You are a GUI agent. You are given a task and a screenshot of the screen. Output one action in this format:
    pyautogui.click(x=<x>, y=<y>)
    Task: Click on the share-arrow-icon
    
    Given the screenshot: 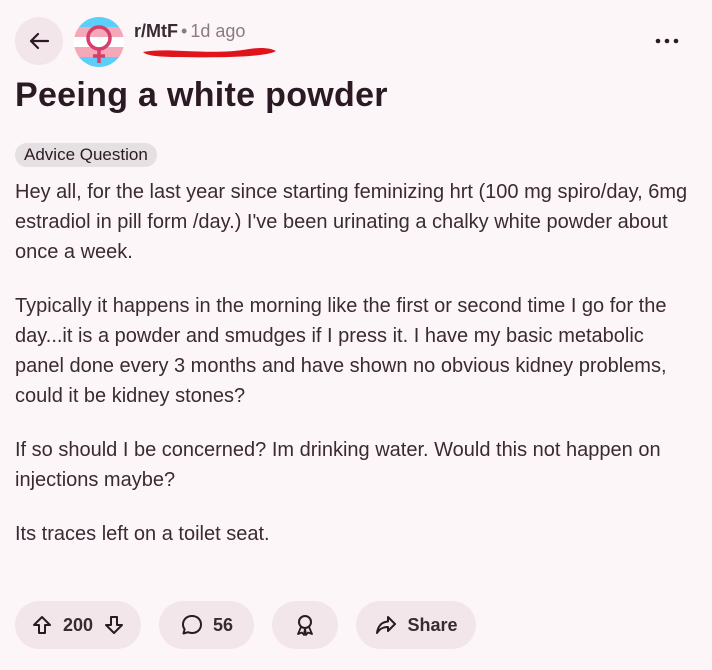 What is the action you would take?
    pyautogui.click(x=386, y=625)
    